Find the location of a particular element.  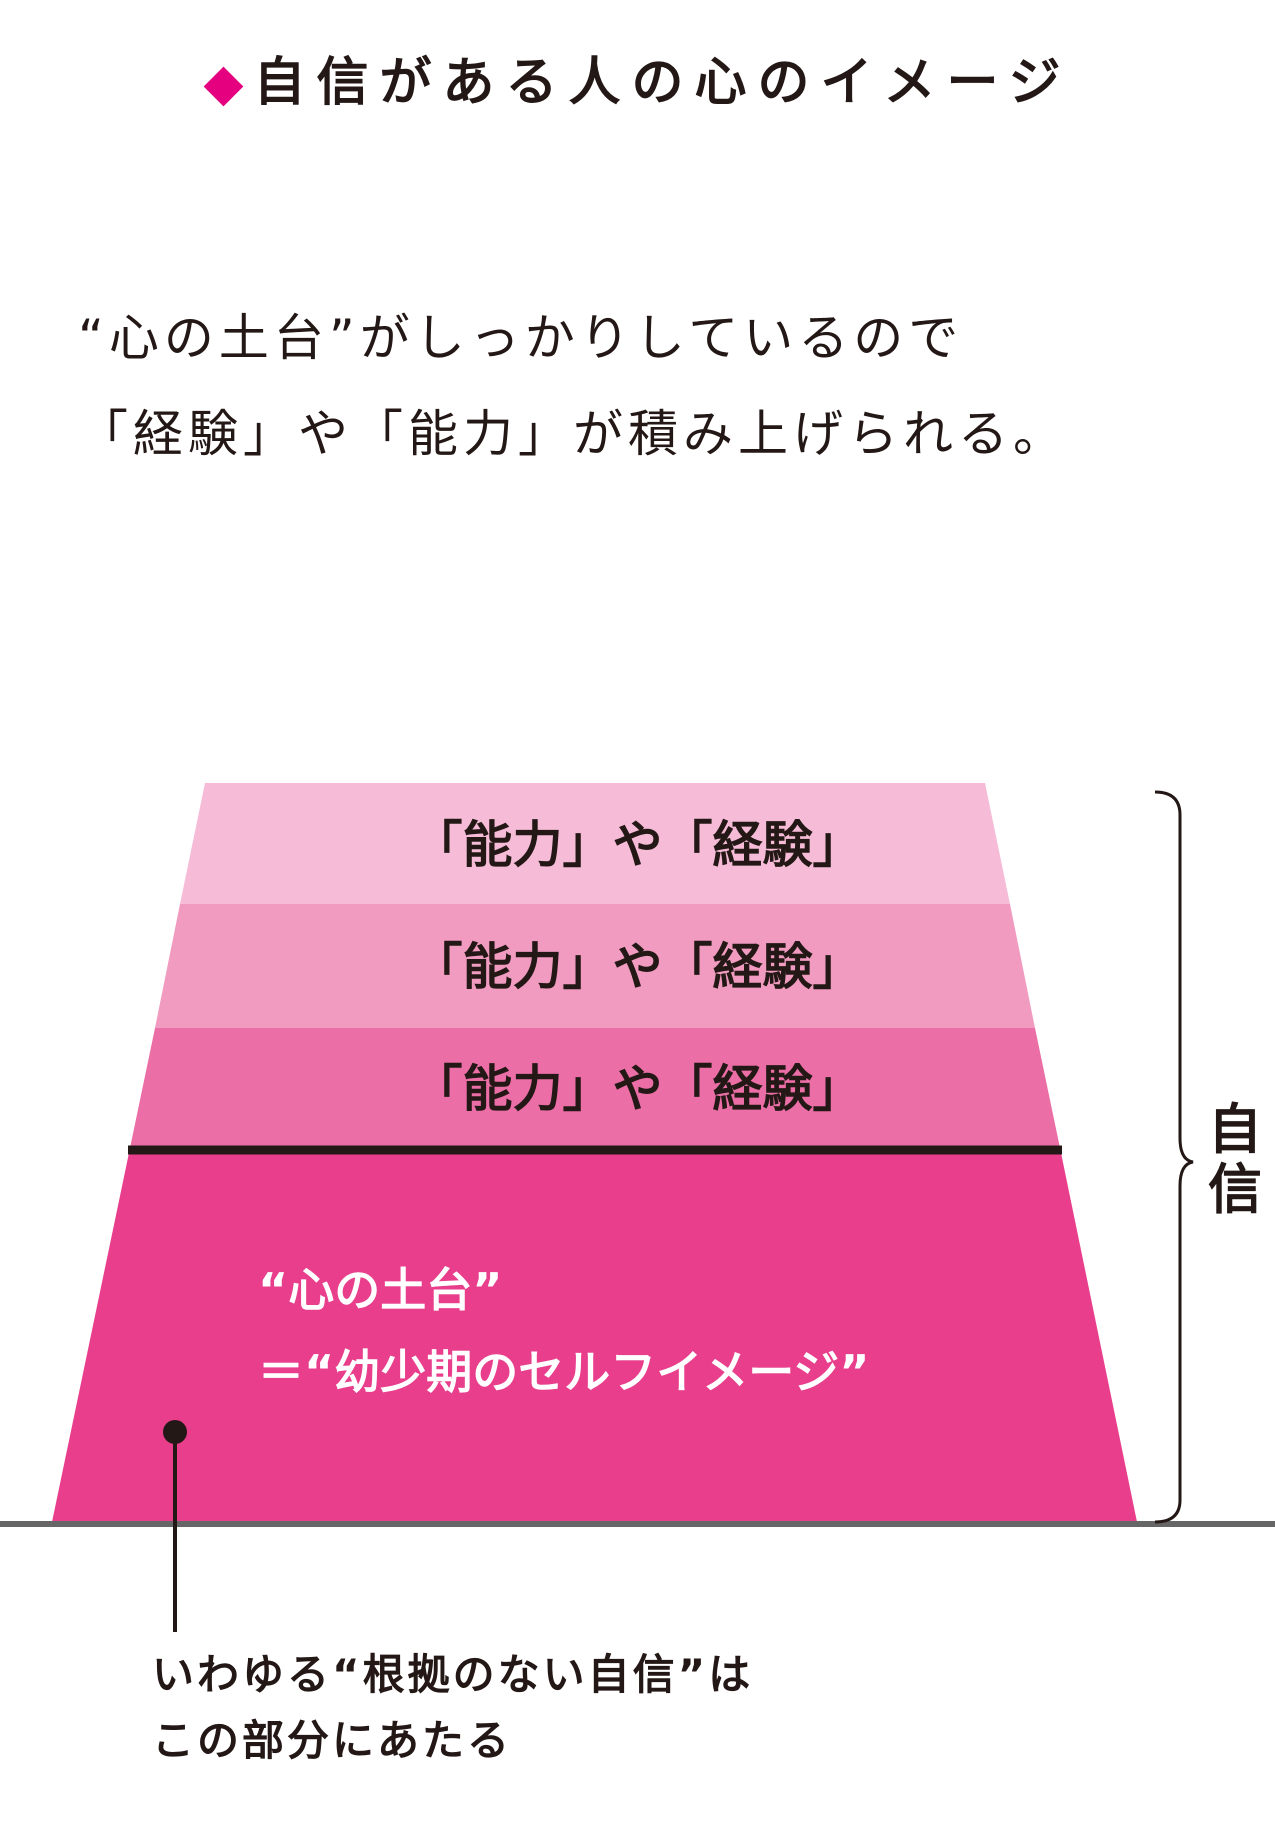

brace-label: 自信 is located at coordinates (1235, 1159).